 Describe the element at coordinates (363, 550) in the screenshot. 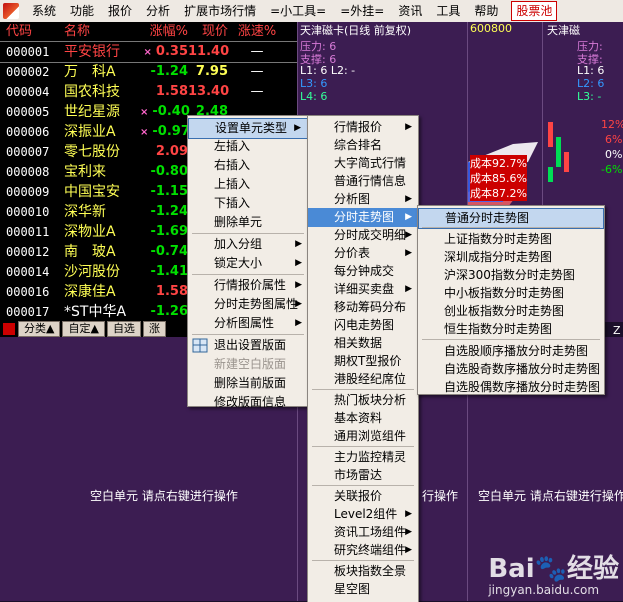

I see `menu-item-research-component: 研究终端组件 ▶` at that location.